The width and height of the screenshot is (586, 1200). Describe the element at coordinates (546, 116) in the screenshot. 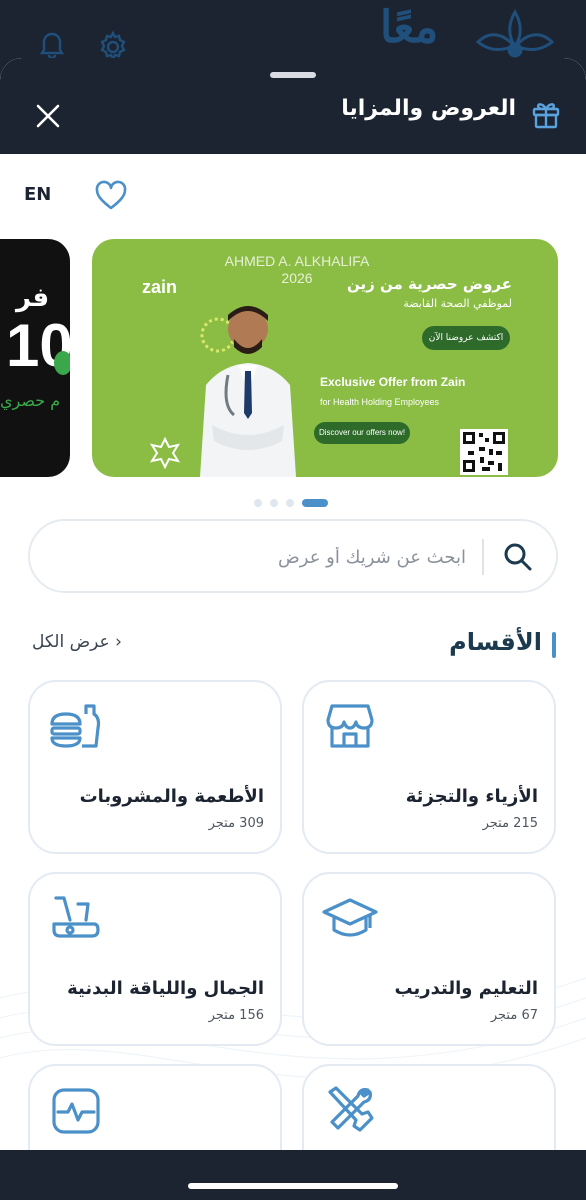

I see `gift-icon` at that location.